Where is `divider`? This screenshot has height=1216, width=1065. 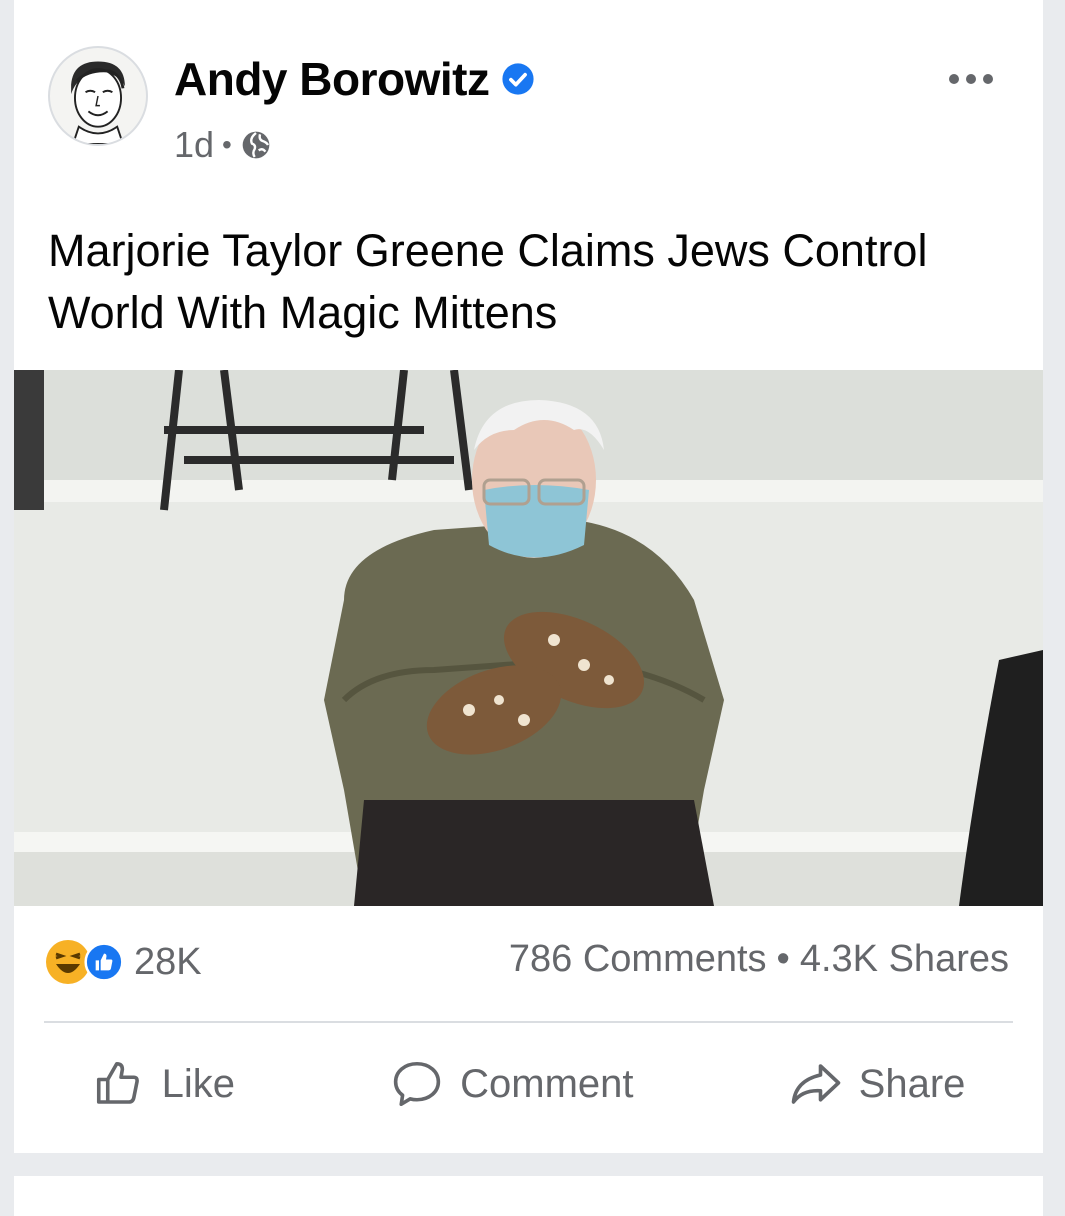 divider is located at coordinates (528, 1022).